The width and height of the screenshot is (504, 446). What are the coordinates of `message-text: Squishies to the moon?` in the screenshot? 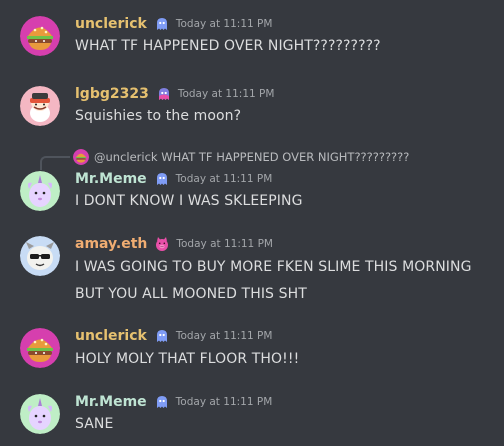 It's located at (158, 116).